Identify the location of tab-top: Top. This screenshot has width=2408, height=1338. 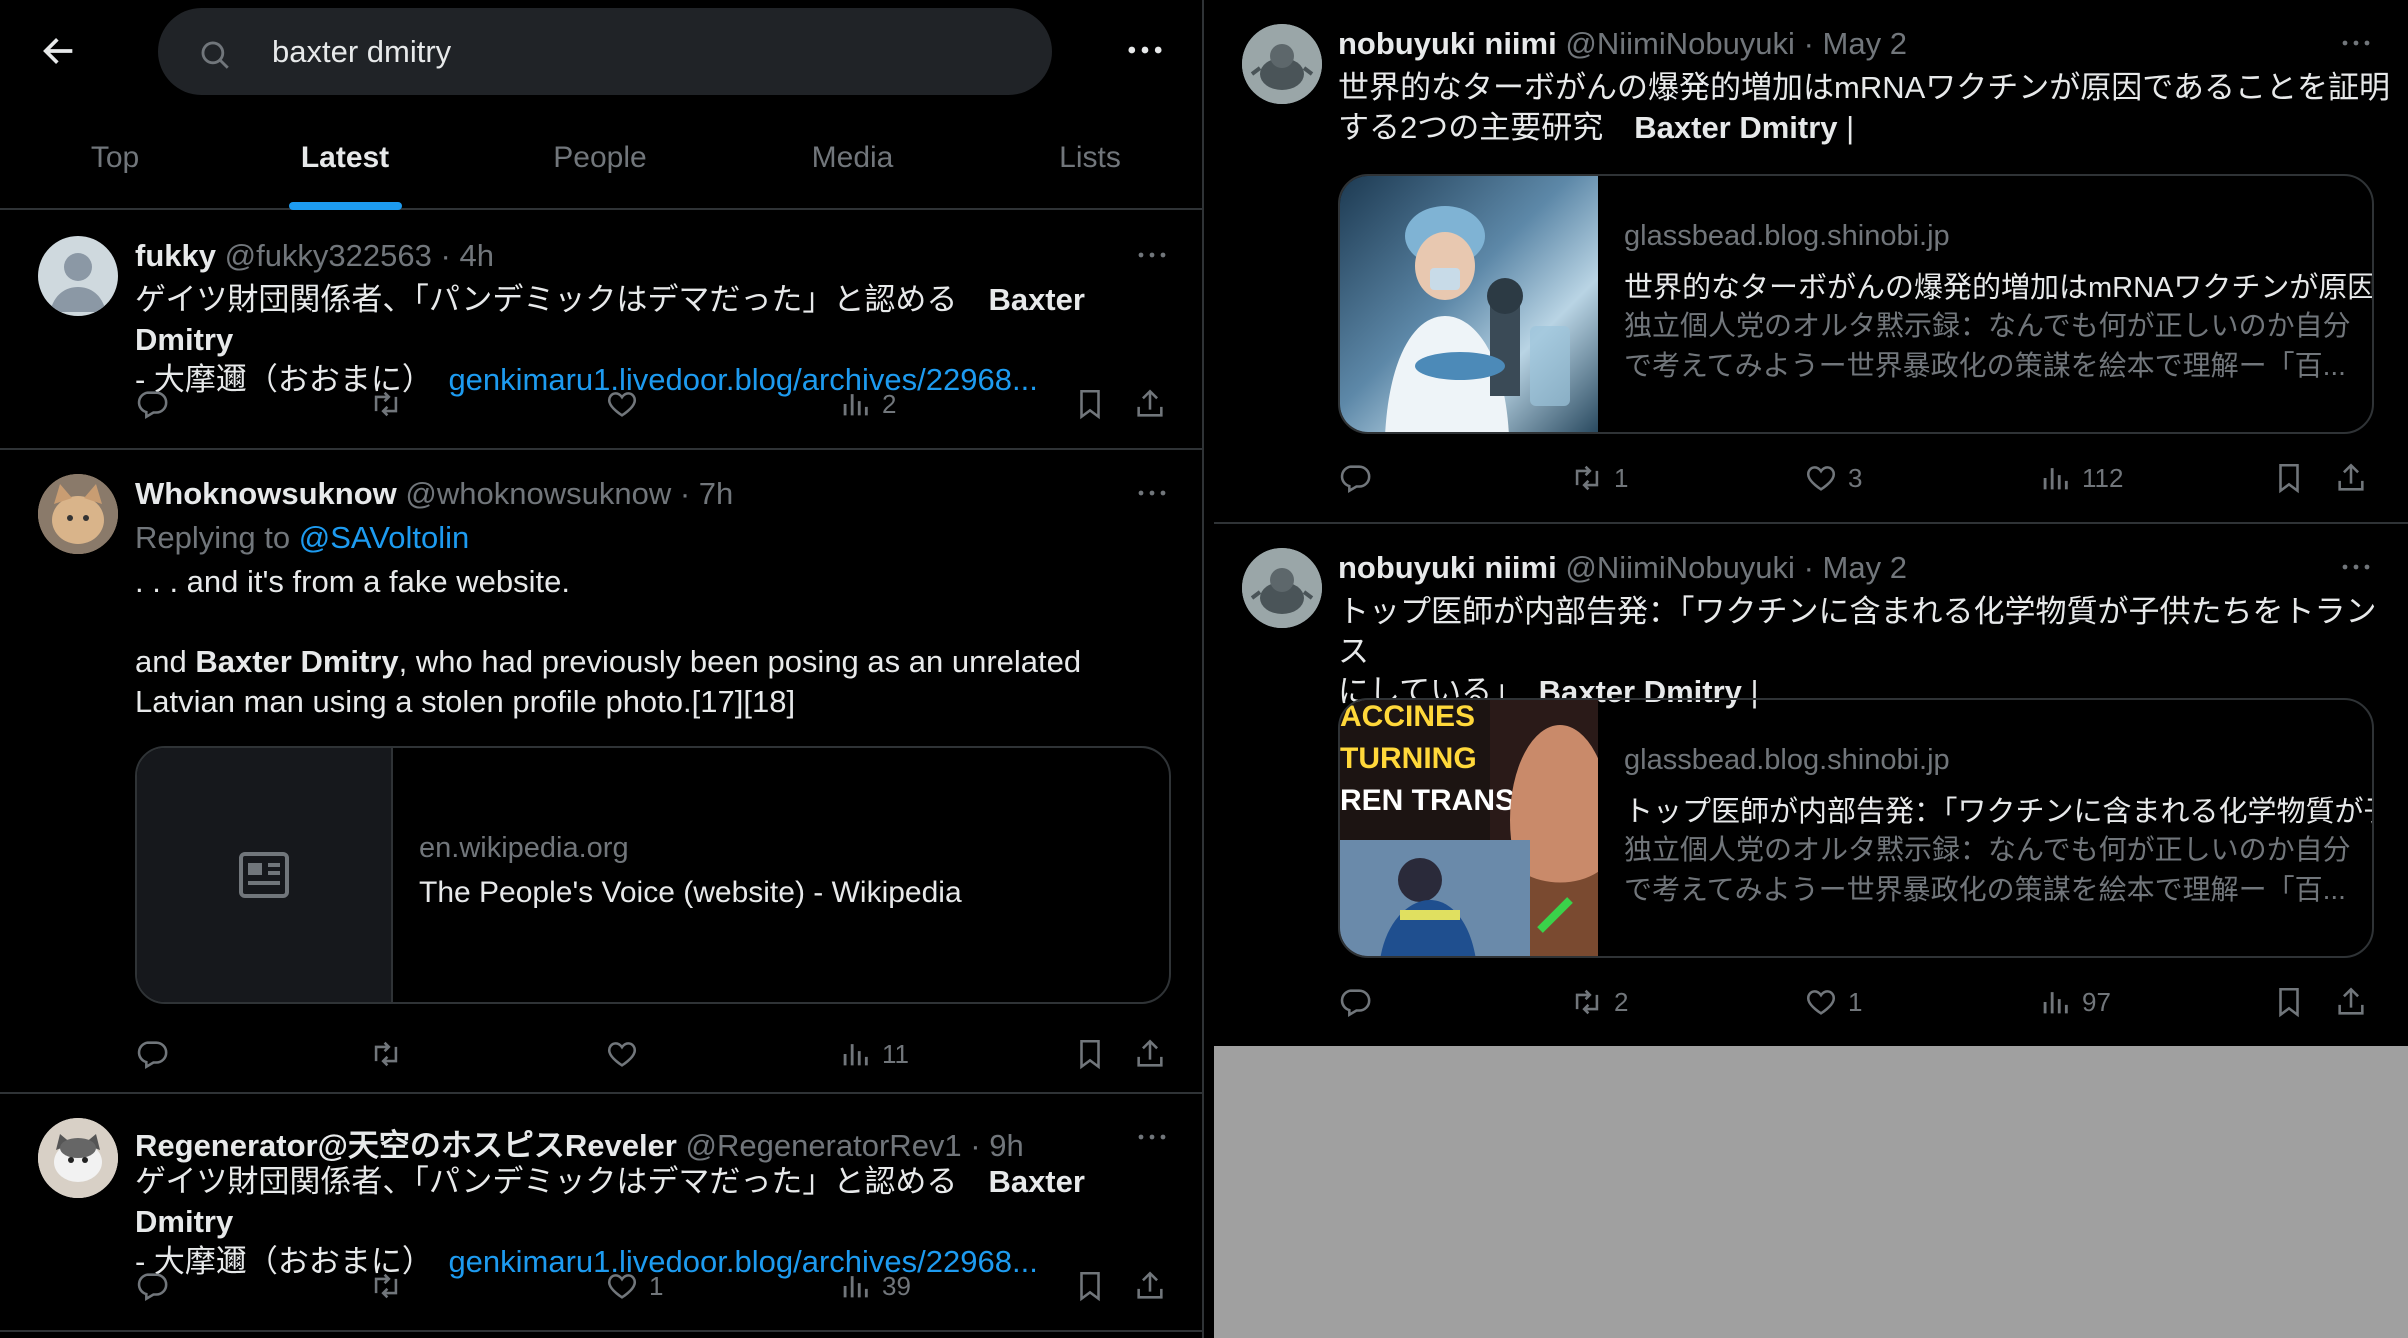
(115, 164).